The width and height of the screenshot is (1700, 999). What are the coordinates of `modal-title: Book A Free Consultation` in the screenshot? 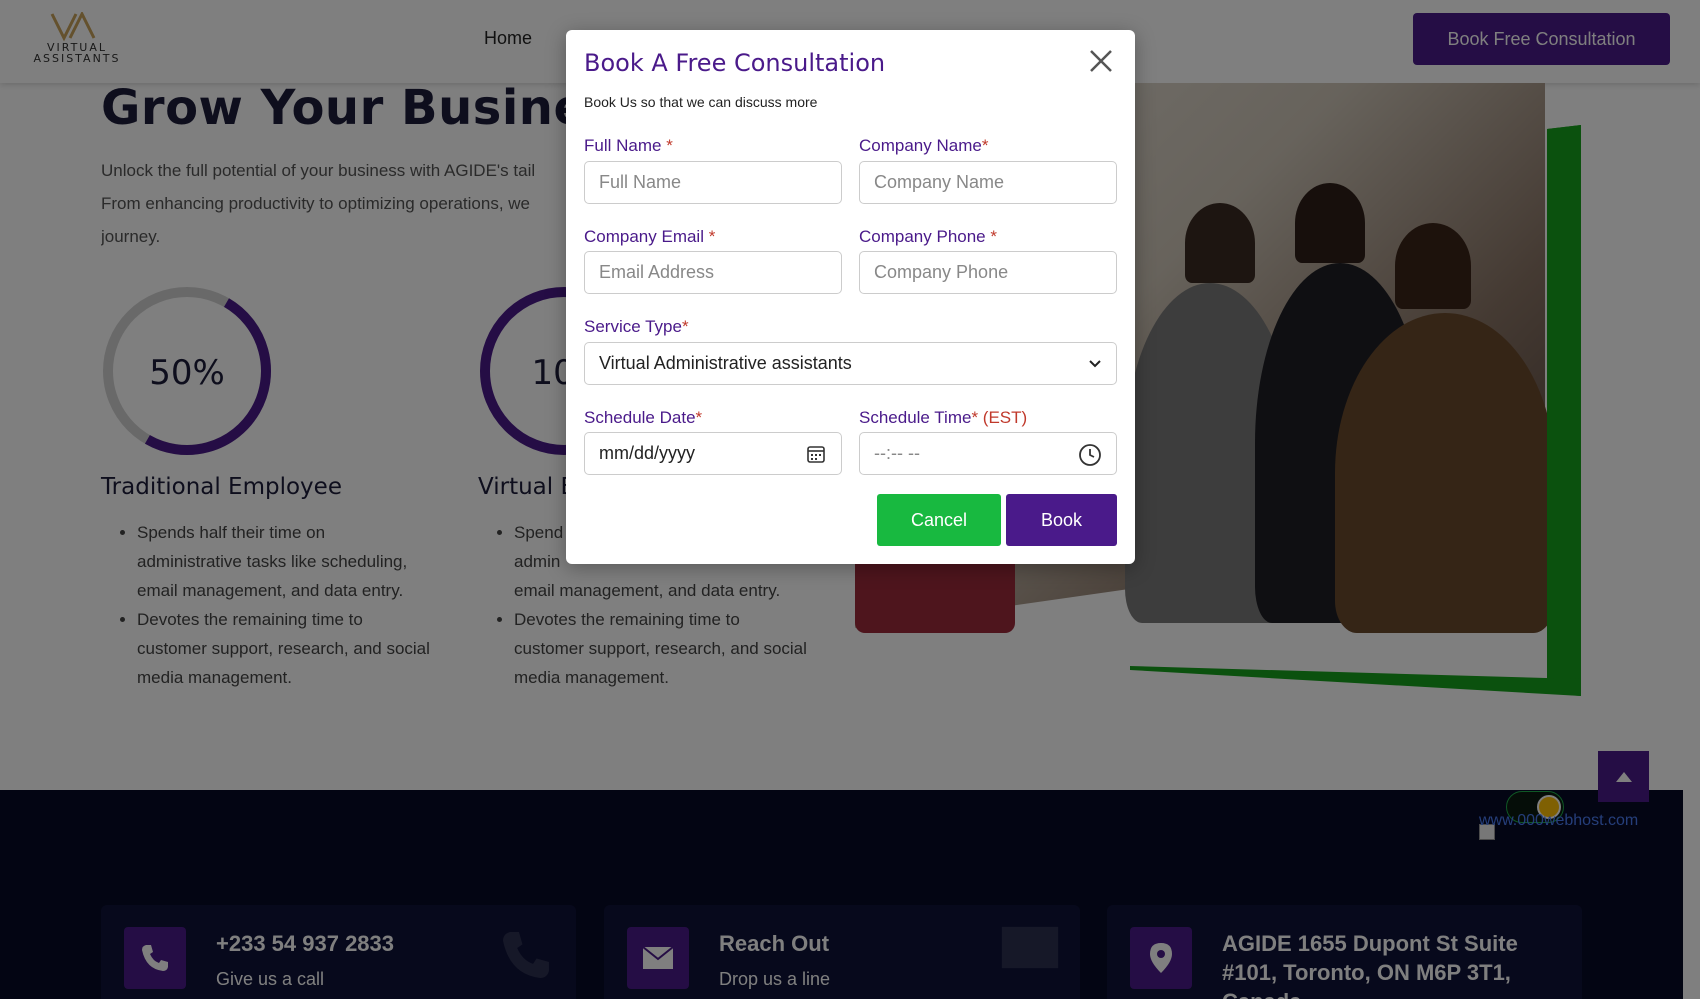 It's located at (735, 63).